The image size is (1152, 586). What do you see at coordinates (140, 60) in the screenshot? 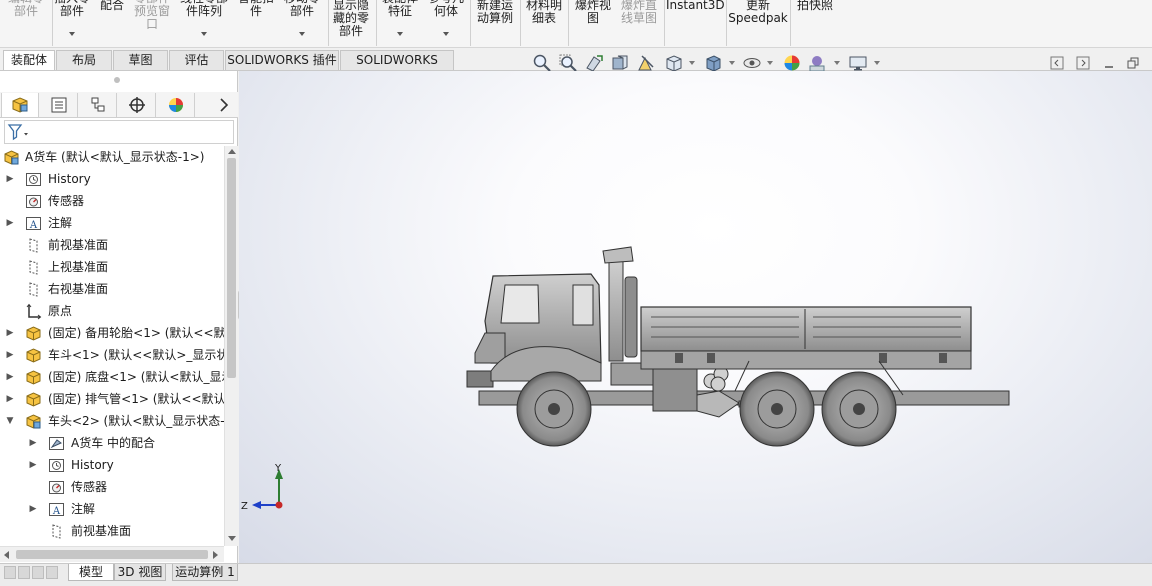
I see `tab-sketch: 草图` at bounding box center [140, 60].